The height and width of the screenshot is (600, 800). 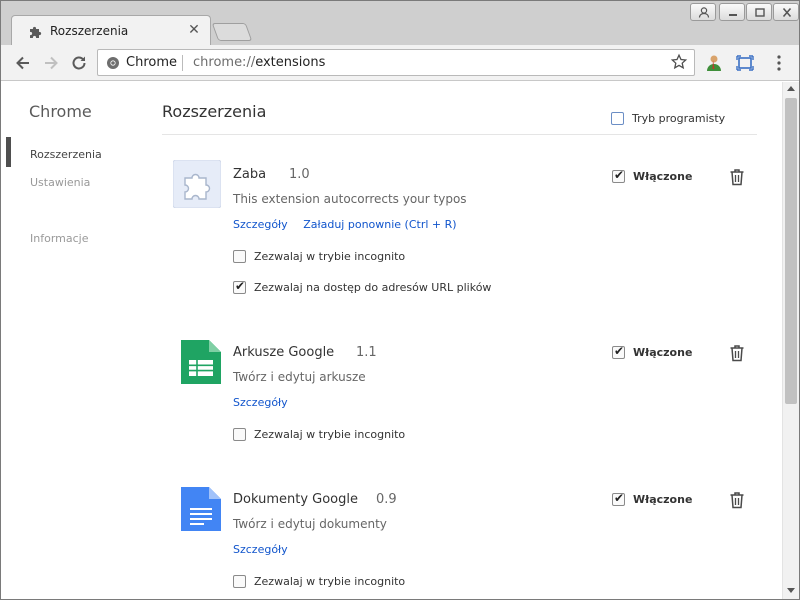 I want to click on page-title: Rozszerzenia, so click(x=214, y=111).